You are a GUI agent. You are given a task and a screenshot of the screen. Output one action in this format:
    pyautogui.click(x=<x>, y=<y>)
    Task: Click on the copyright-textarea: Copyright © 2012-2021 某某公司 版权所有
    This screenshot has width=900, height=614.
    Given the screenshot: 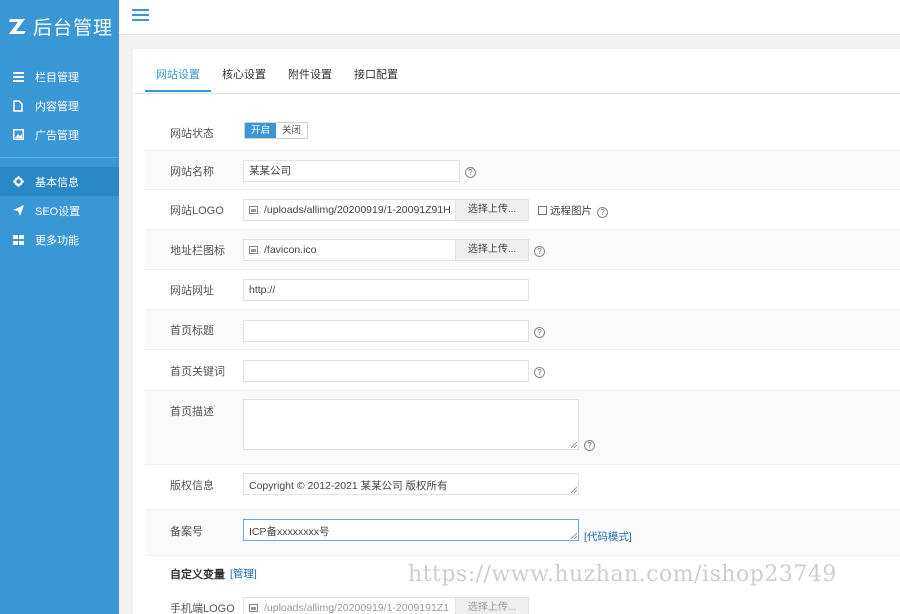 What is the action you would take?
    pyautogui.click(x=411, y=484)
    